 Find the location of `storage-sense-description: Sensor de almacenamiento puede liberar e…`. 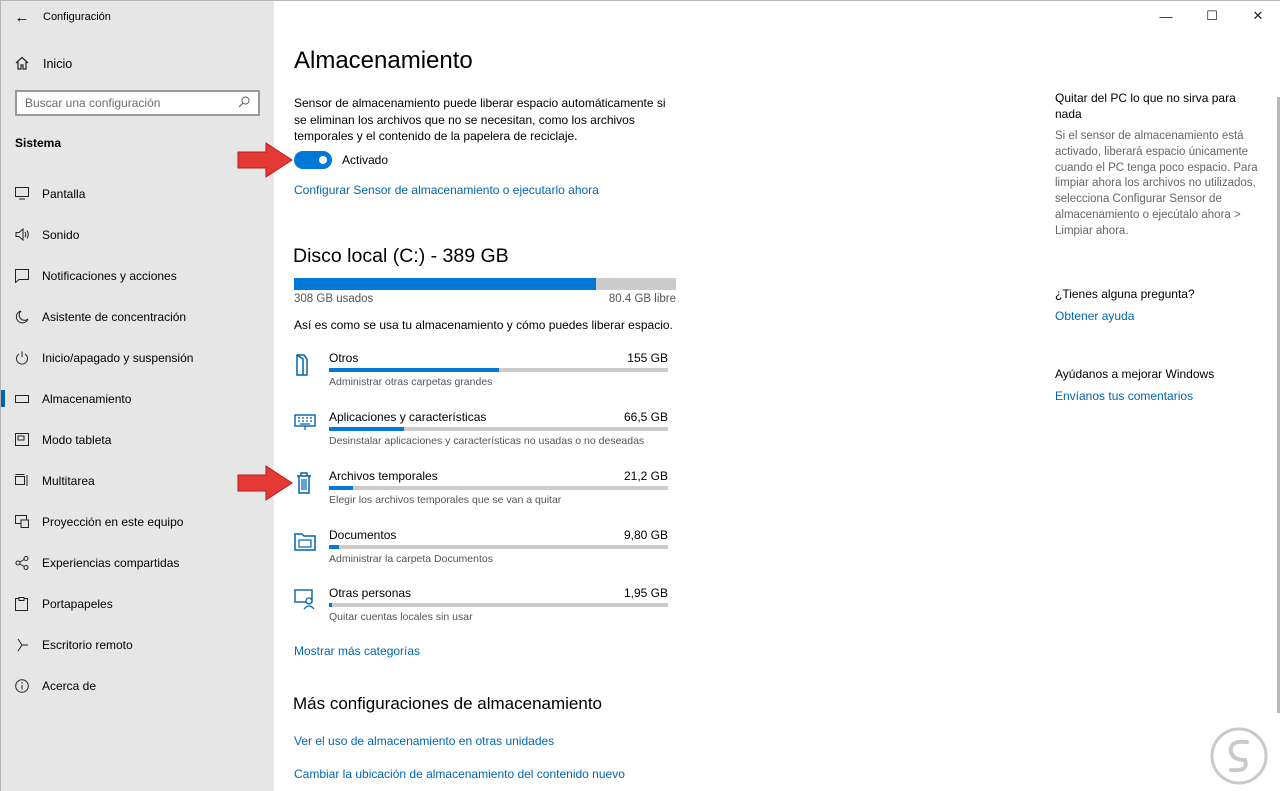

storage-sense-description: Sensor de almacenamiento puede liberar e… is located at coordinates (480, 119).